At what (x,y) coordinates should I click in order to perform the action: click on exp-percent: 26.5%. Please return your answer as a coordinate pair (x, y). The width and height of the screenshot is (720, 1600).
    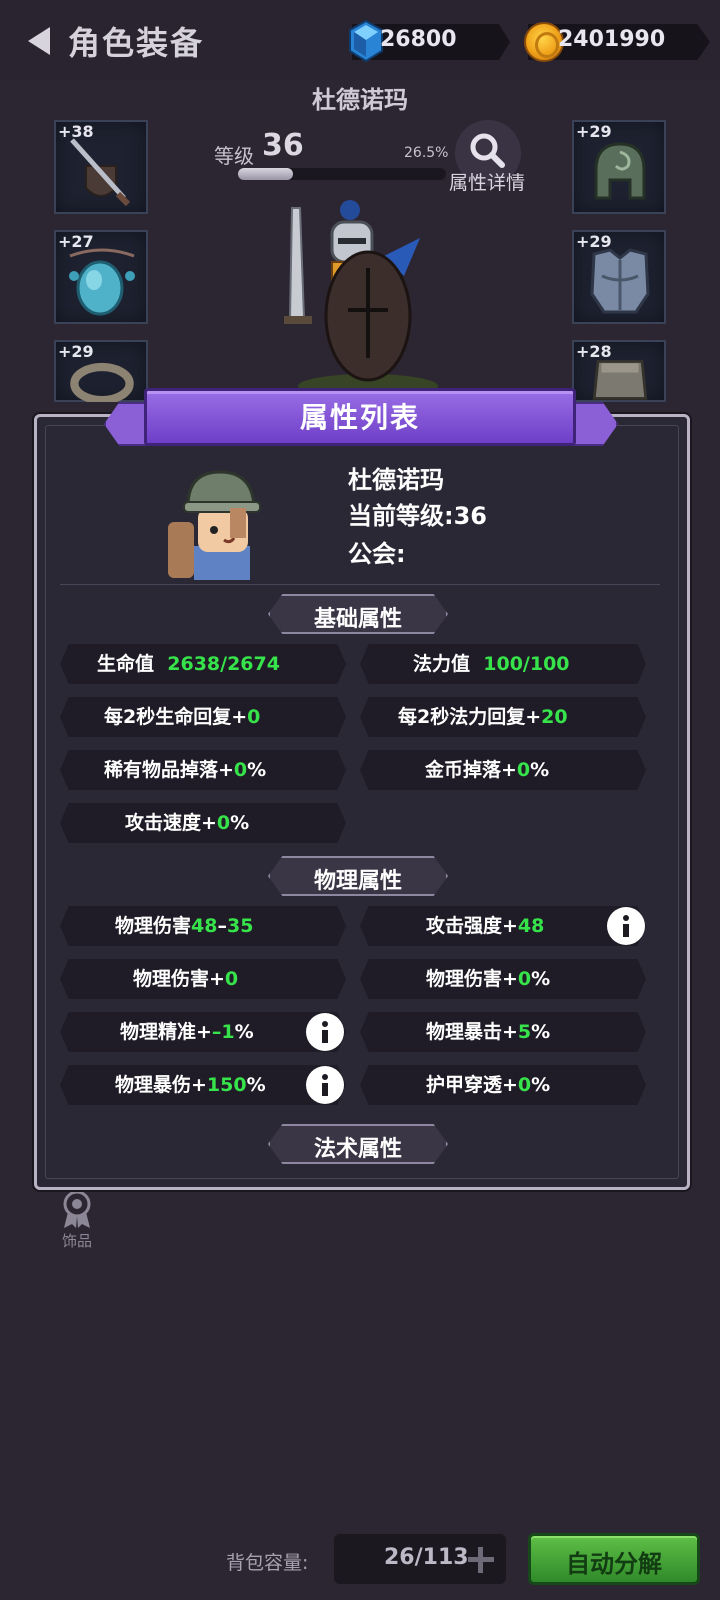
    Looking at the image, I should click on (426, 153).